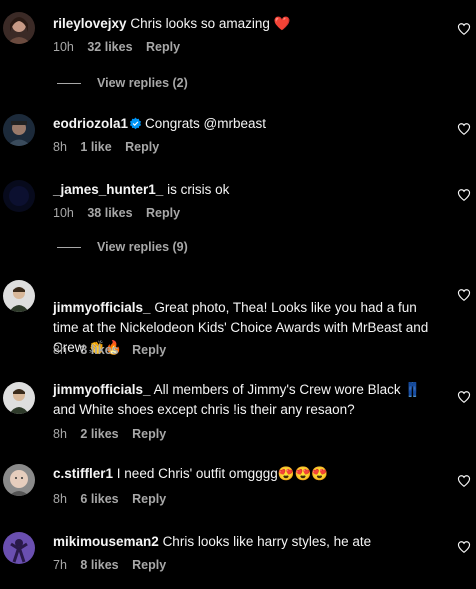  Describe the element at coordinates (99, 350) in the screenshot. I see `comment-likes: 3 likes` at that location.